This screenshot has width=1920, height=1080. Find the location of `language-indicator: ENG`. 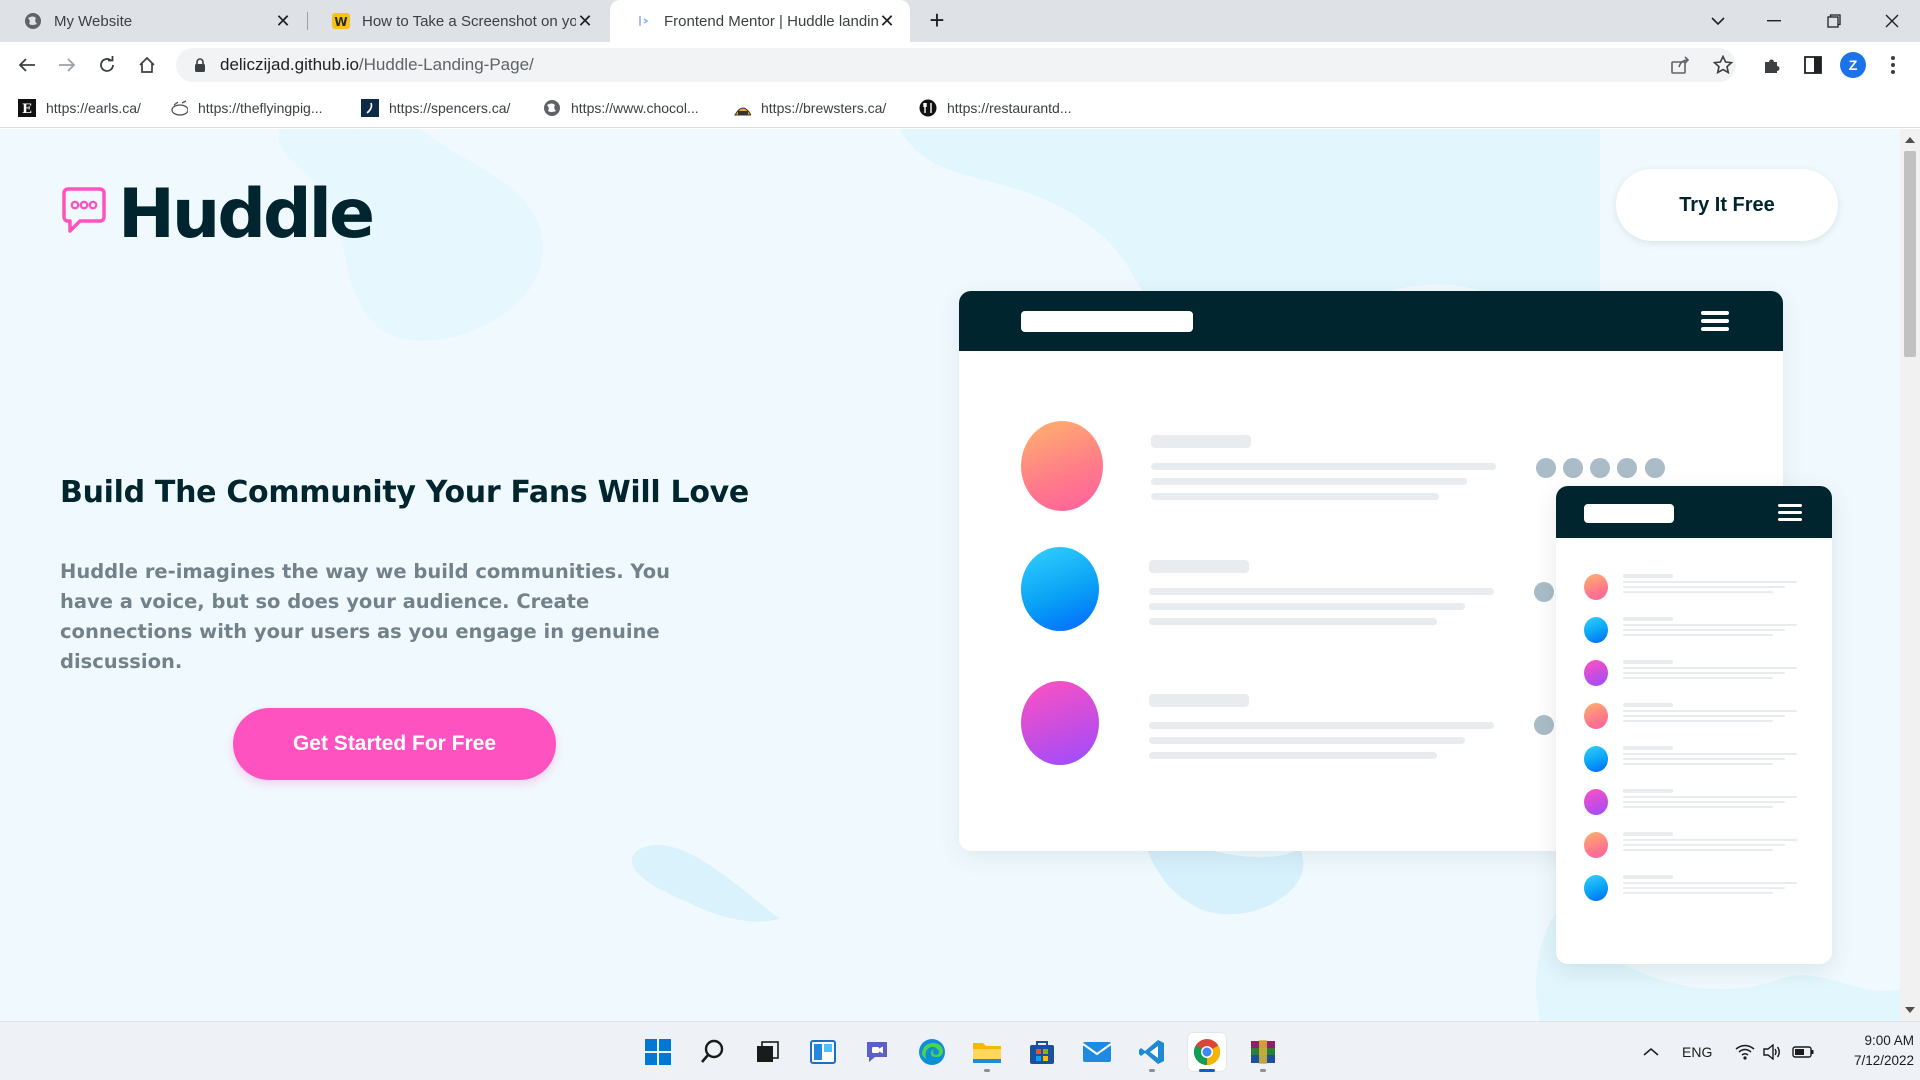

language-indicator: ENG is located at coordinates (1697, 1051).